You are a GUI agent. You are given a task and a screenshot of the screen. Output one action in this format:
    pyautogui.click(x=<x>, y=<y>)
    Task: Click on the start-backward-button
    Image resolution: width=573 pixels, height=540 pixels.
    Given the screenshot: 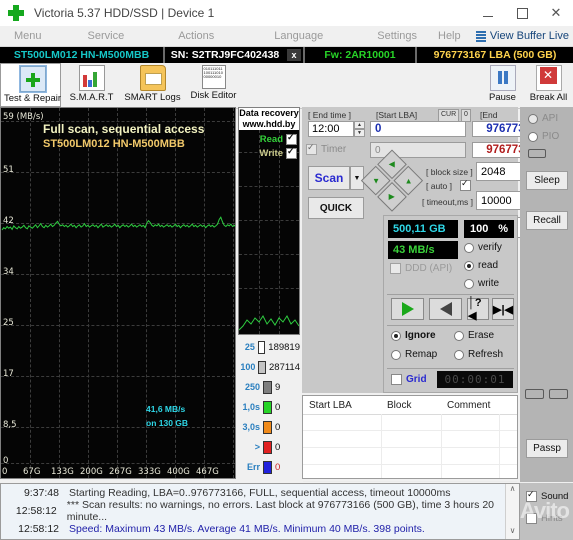 What is the action you would take?
    pyautogui.click(x=445, y=309)
    